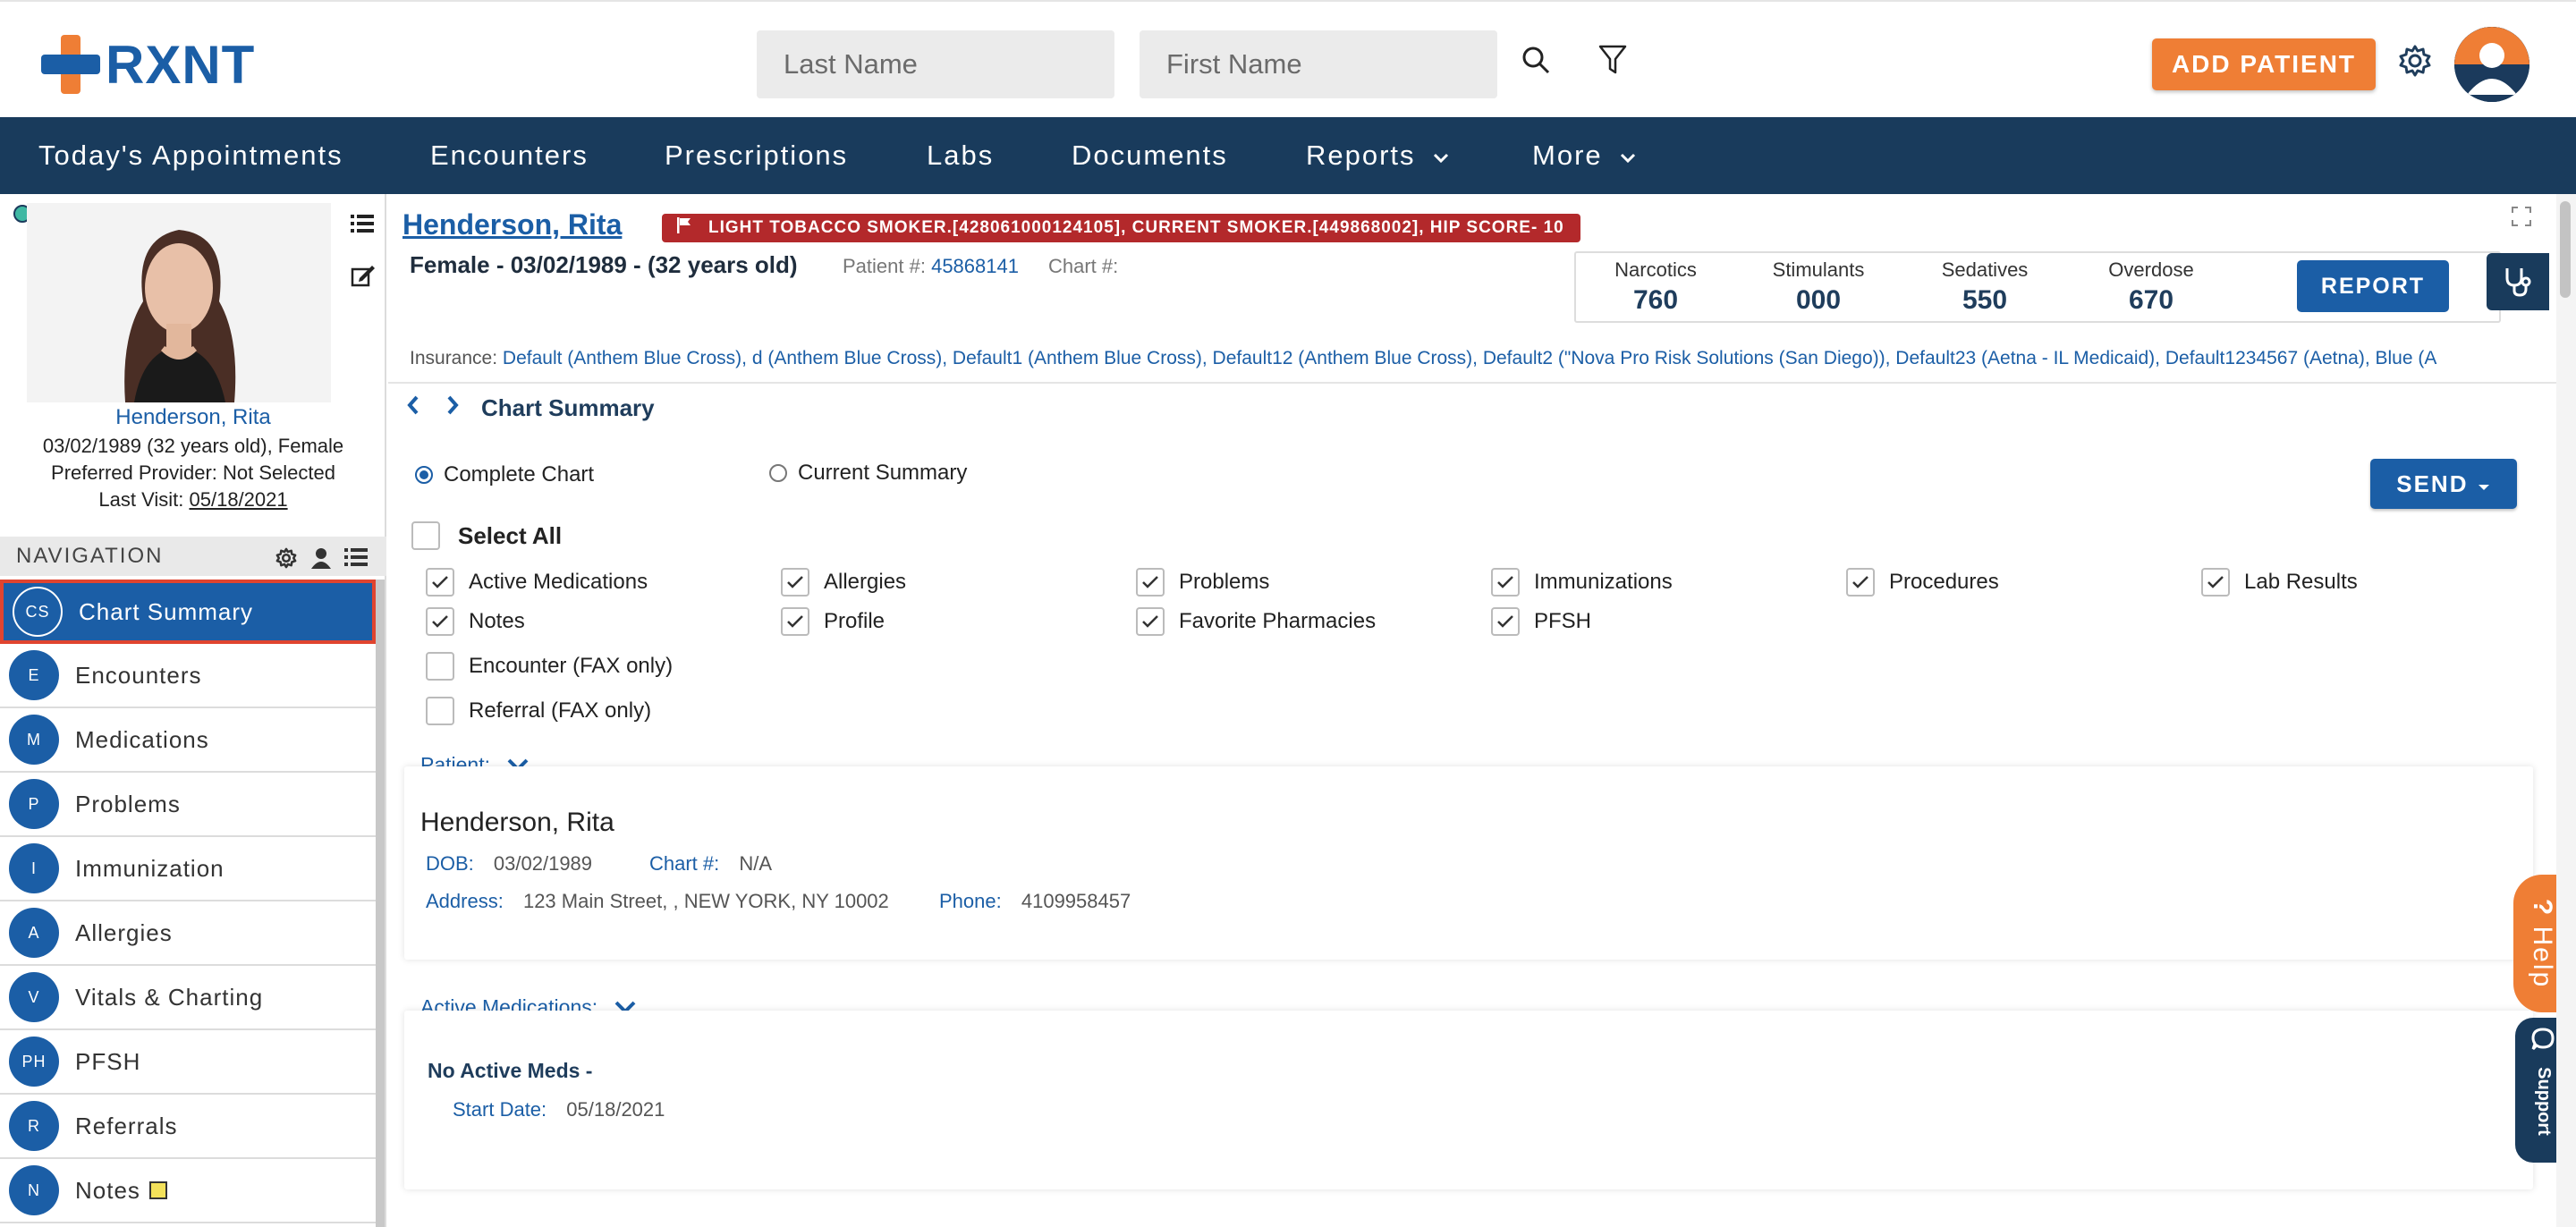 The width and height of the screenshot is (2576, 1227). What do you see at coordinates (188, 676) in the screenshot?
I see `sidebar-item-encounters: E Encounters` at bounding box center [188, 676].